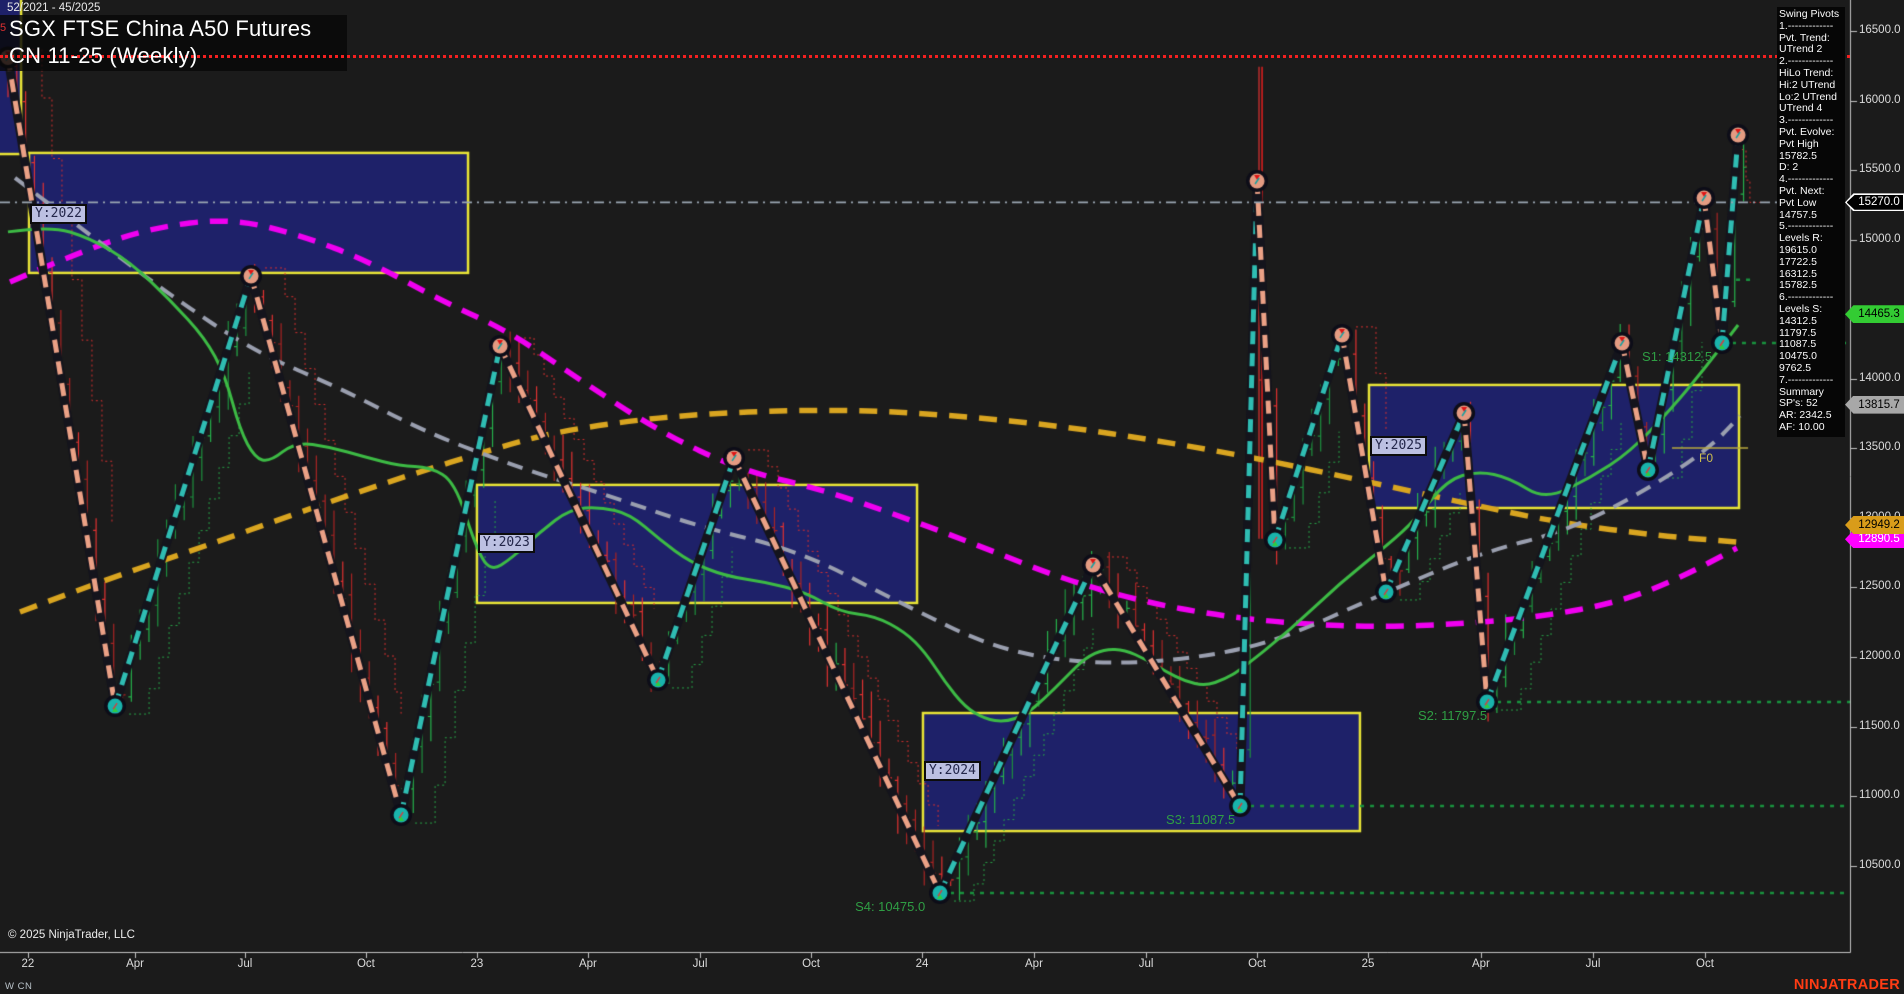 The image size is (1904, 994). Describe the element at coordinates (1846, 985) in the screenshot. I see `ninjatrader-logo: NINJATRADER` at that location.